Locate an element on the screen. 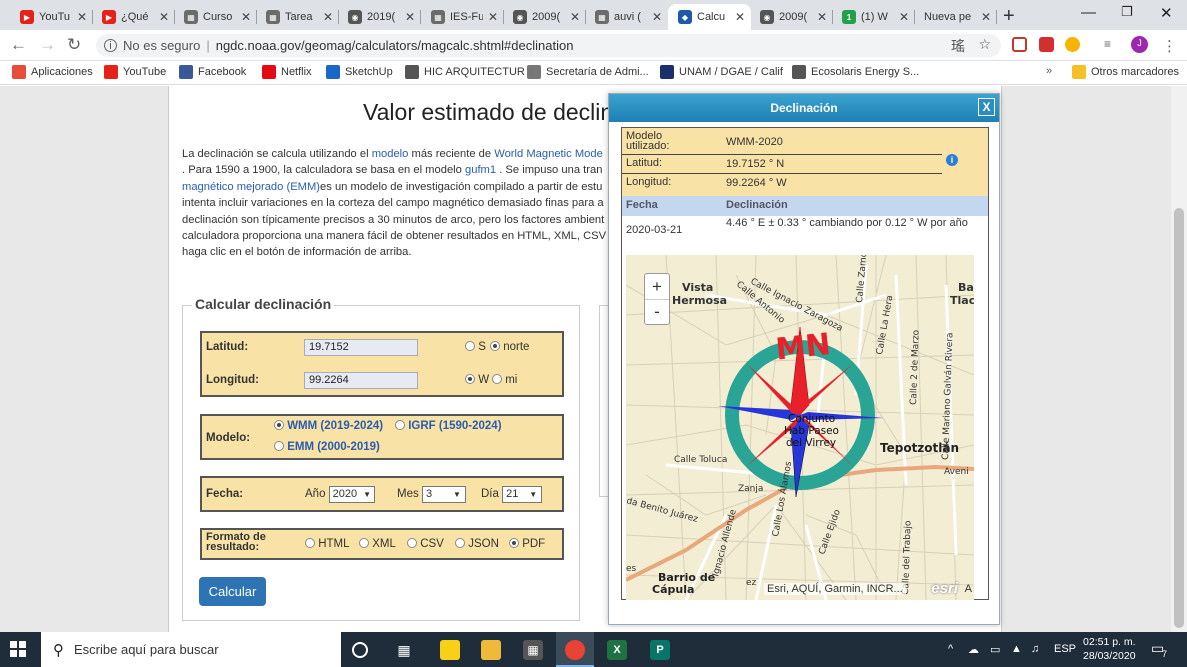  tab-9: ◉ 2009(✕ is located at coordinates (791, 17).